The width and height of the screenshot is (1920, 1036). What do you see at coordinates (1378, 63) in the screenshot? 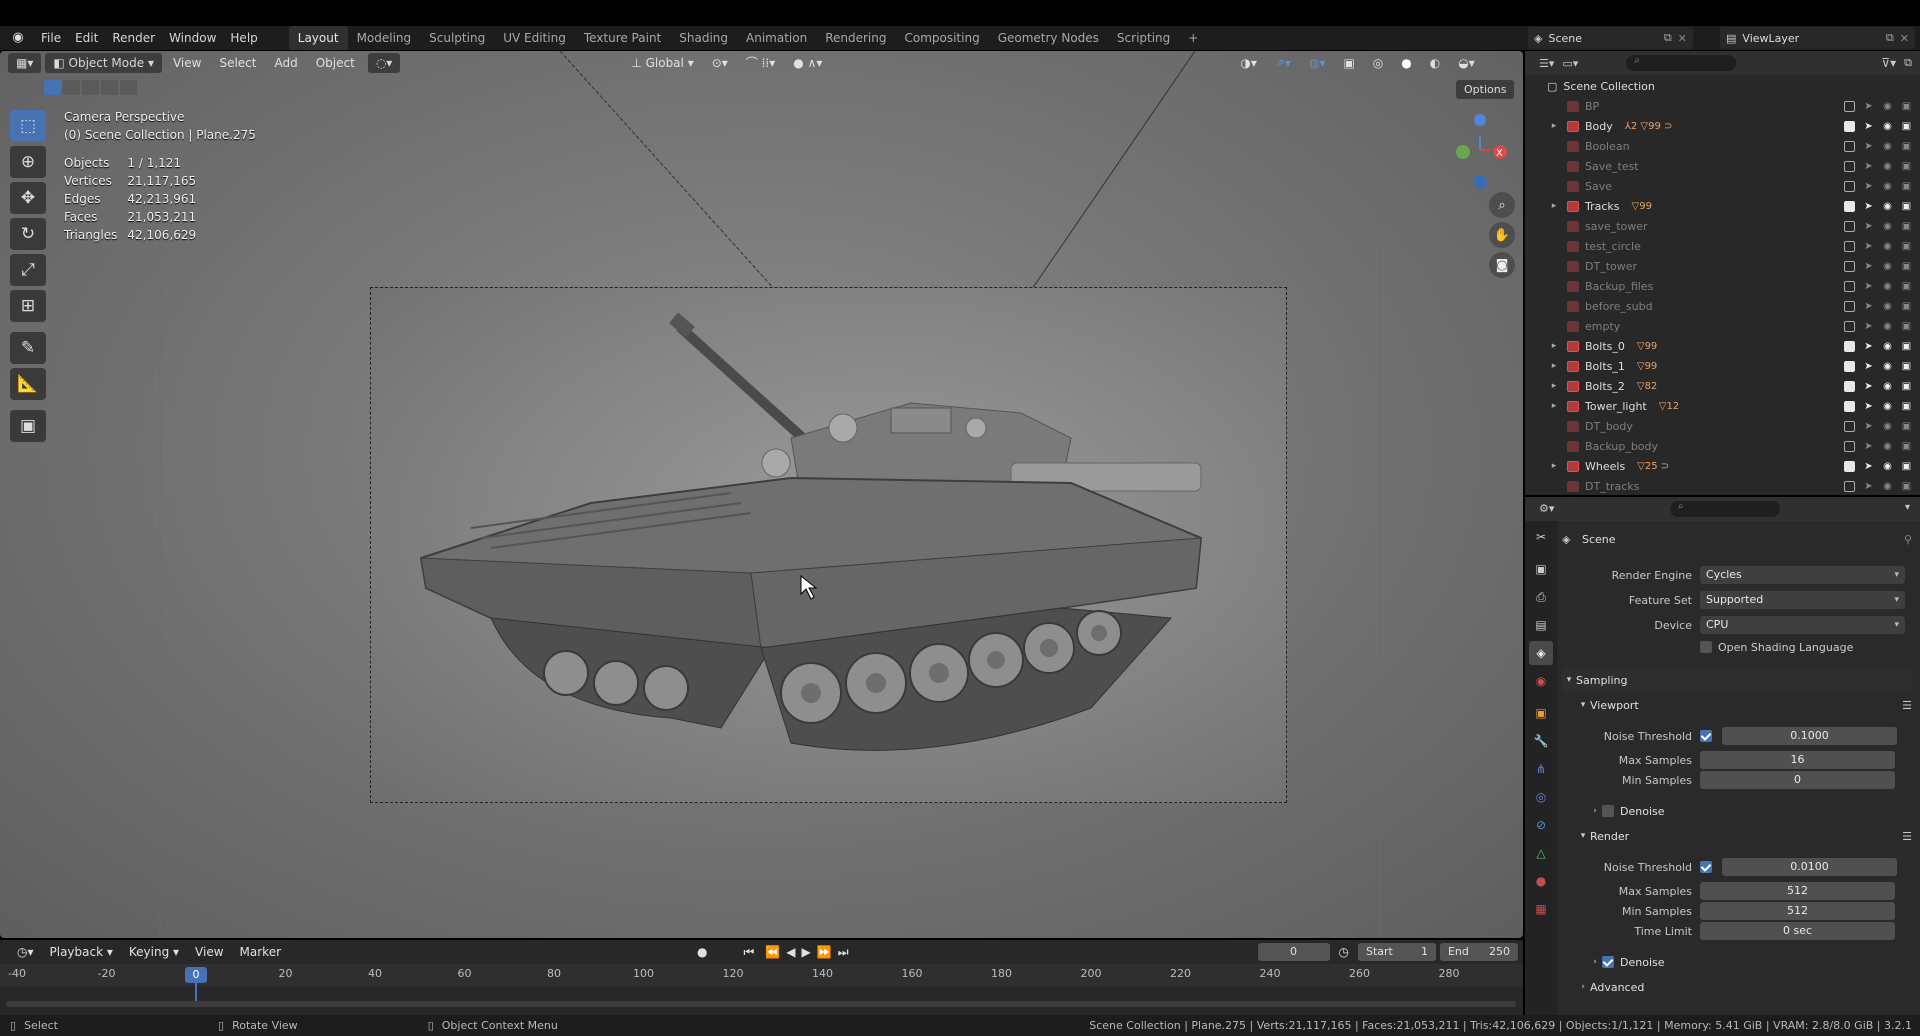
I see `shading-wireframe-icon: ◎` at bounding box center [1378, 63].